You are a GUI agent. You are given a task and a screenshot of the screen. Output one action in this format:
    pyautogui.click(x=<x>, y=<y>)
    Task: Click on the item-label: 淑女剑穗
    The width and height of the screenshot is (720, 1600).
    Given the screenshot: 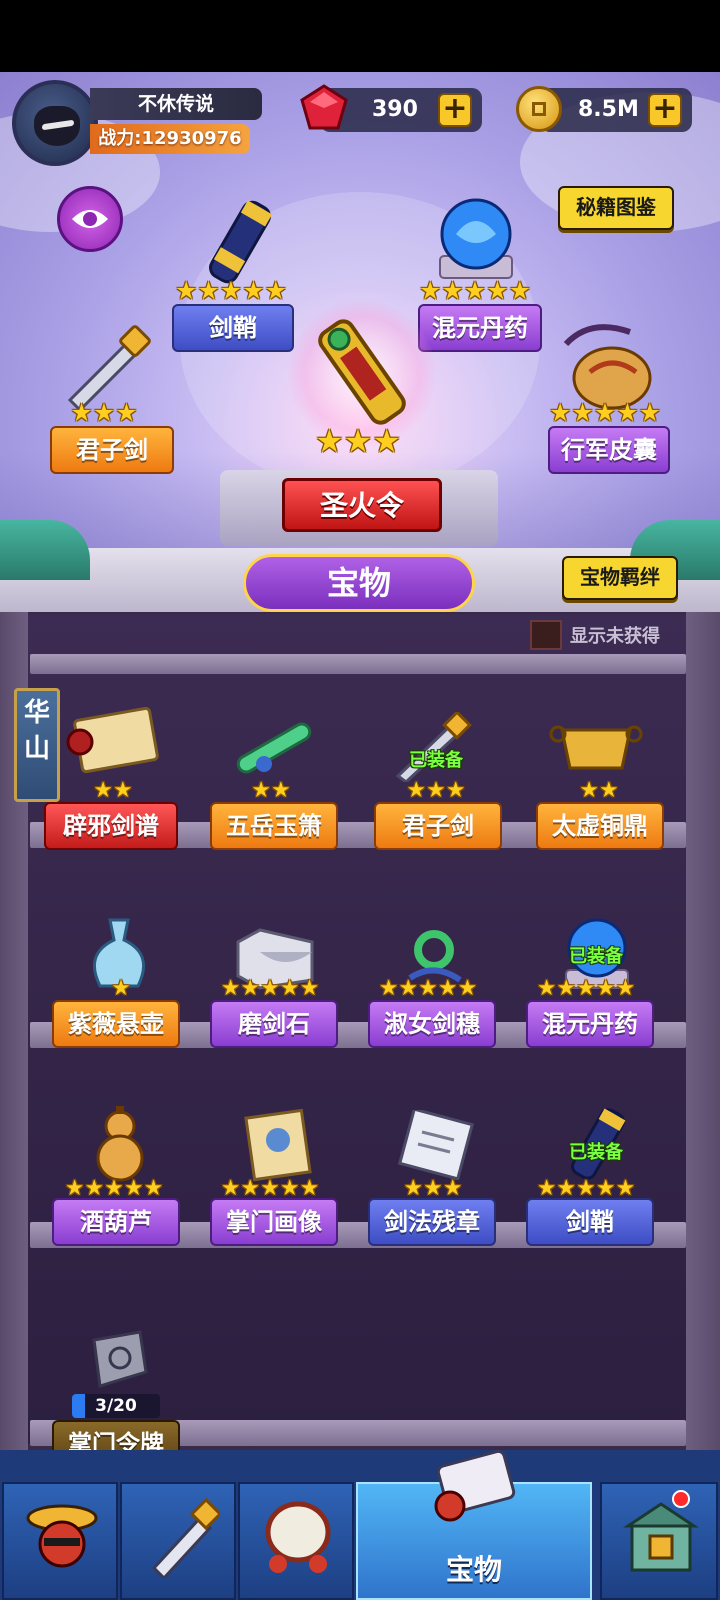 What is the action you would take?
    pyautogui.click(x=432, y=1024)
    